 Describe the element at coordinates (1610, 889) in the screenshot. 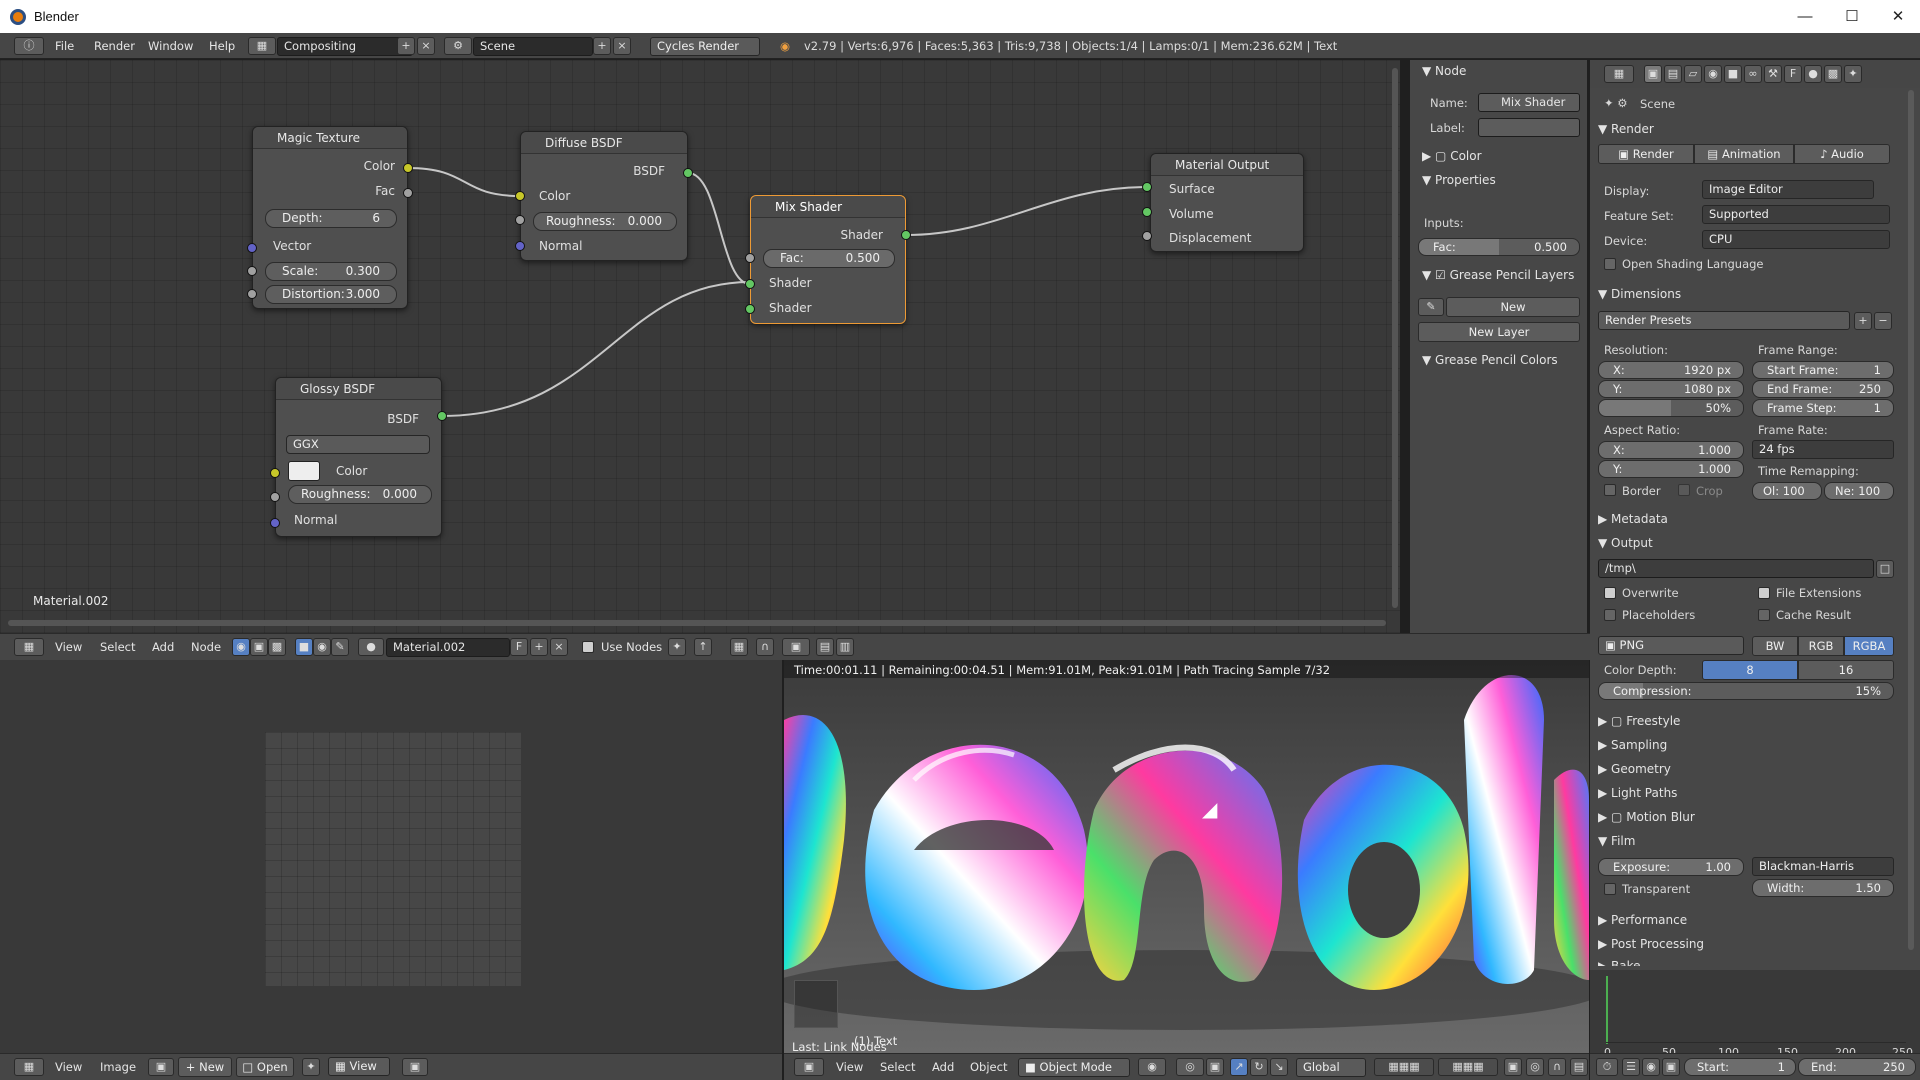

I see `transparent-checkbox` at that location.